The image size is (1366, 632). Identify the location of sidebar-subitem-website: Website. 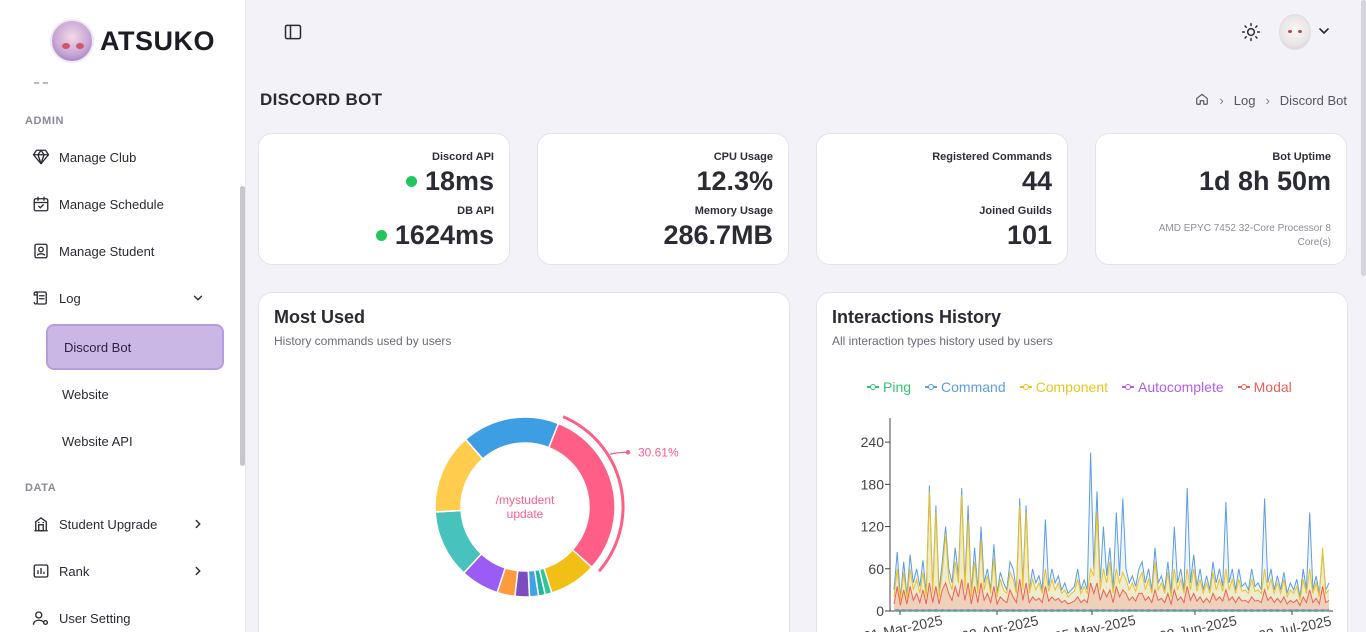
(135, 394).